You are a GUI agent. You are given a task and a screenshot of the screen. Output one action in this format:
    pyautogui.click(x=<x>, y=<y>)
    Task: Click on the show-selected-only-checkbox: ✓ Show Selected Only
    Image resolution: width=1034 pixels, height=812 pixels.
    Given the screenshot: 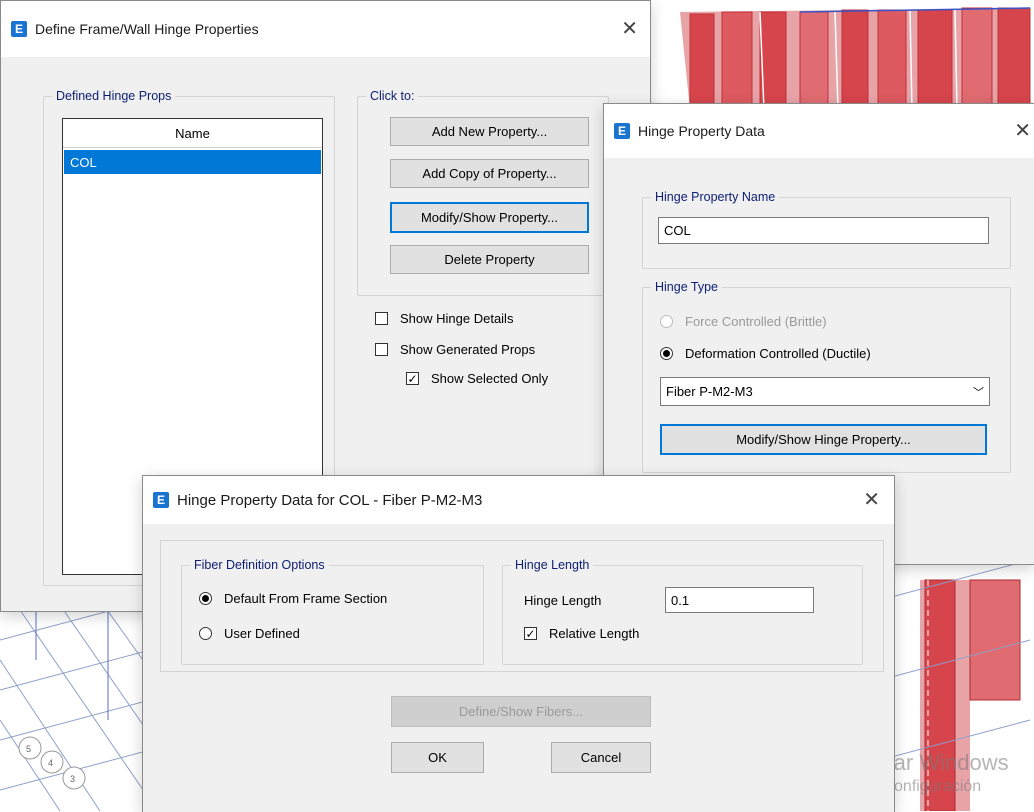 What is the action you would take?
    pyautogui.click(x=477, y=378)
    